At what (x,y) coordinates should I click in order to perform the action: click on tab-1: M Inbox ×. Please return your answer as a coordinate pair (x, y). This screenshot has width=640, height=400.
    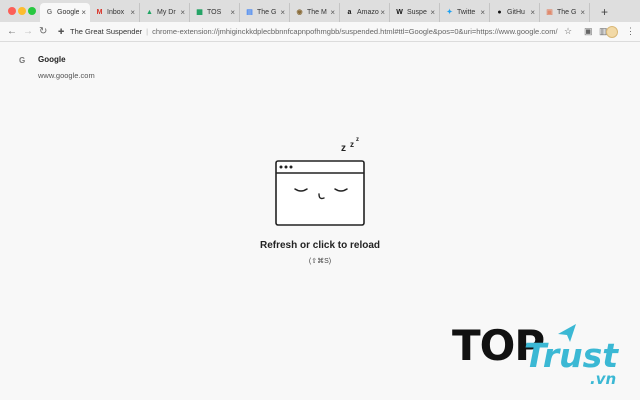
    Looking at the image, I should click on (115, 12).